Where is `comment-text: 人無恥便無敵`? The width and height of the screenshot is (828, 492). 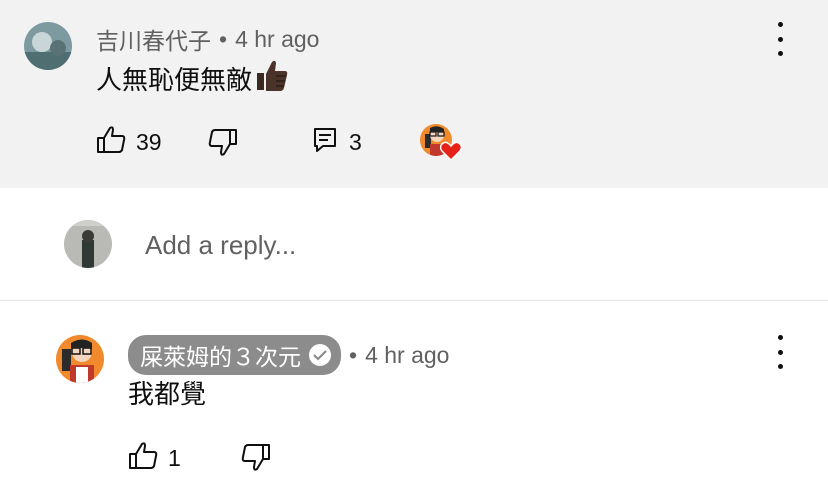 comment-text: 人無恥便無敵 is located at coordinates (174, 80).